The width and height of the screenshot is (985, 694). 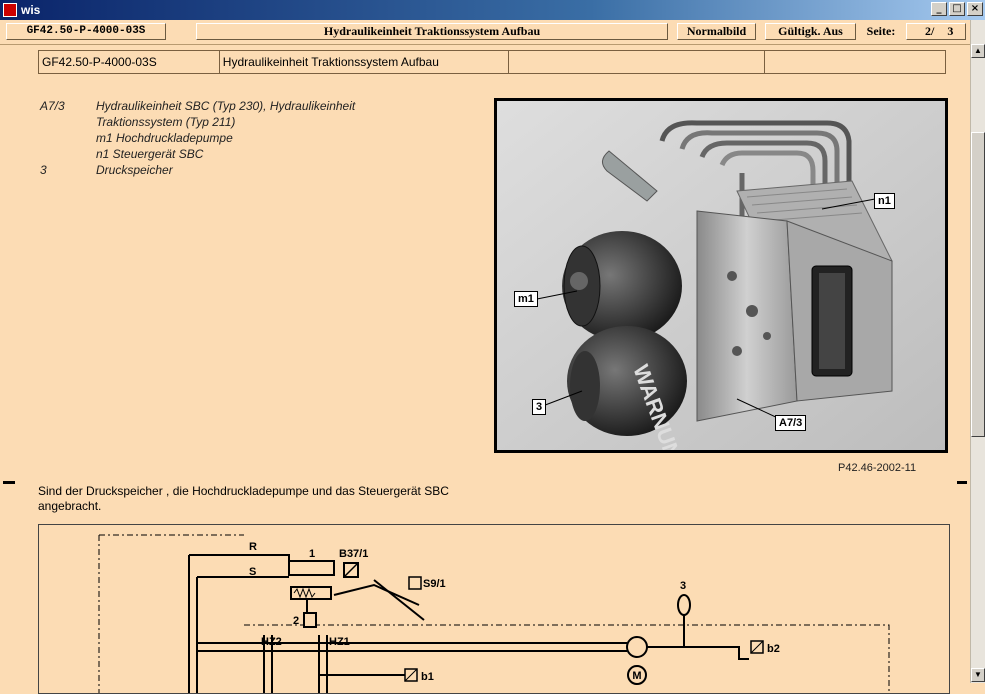 I want to click on maximize-button: □, so click(x=957, y=9).